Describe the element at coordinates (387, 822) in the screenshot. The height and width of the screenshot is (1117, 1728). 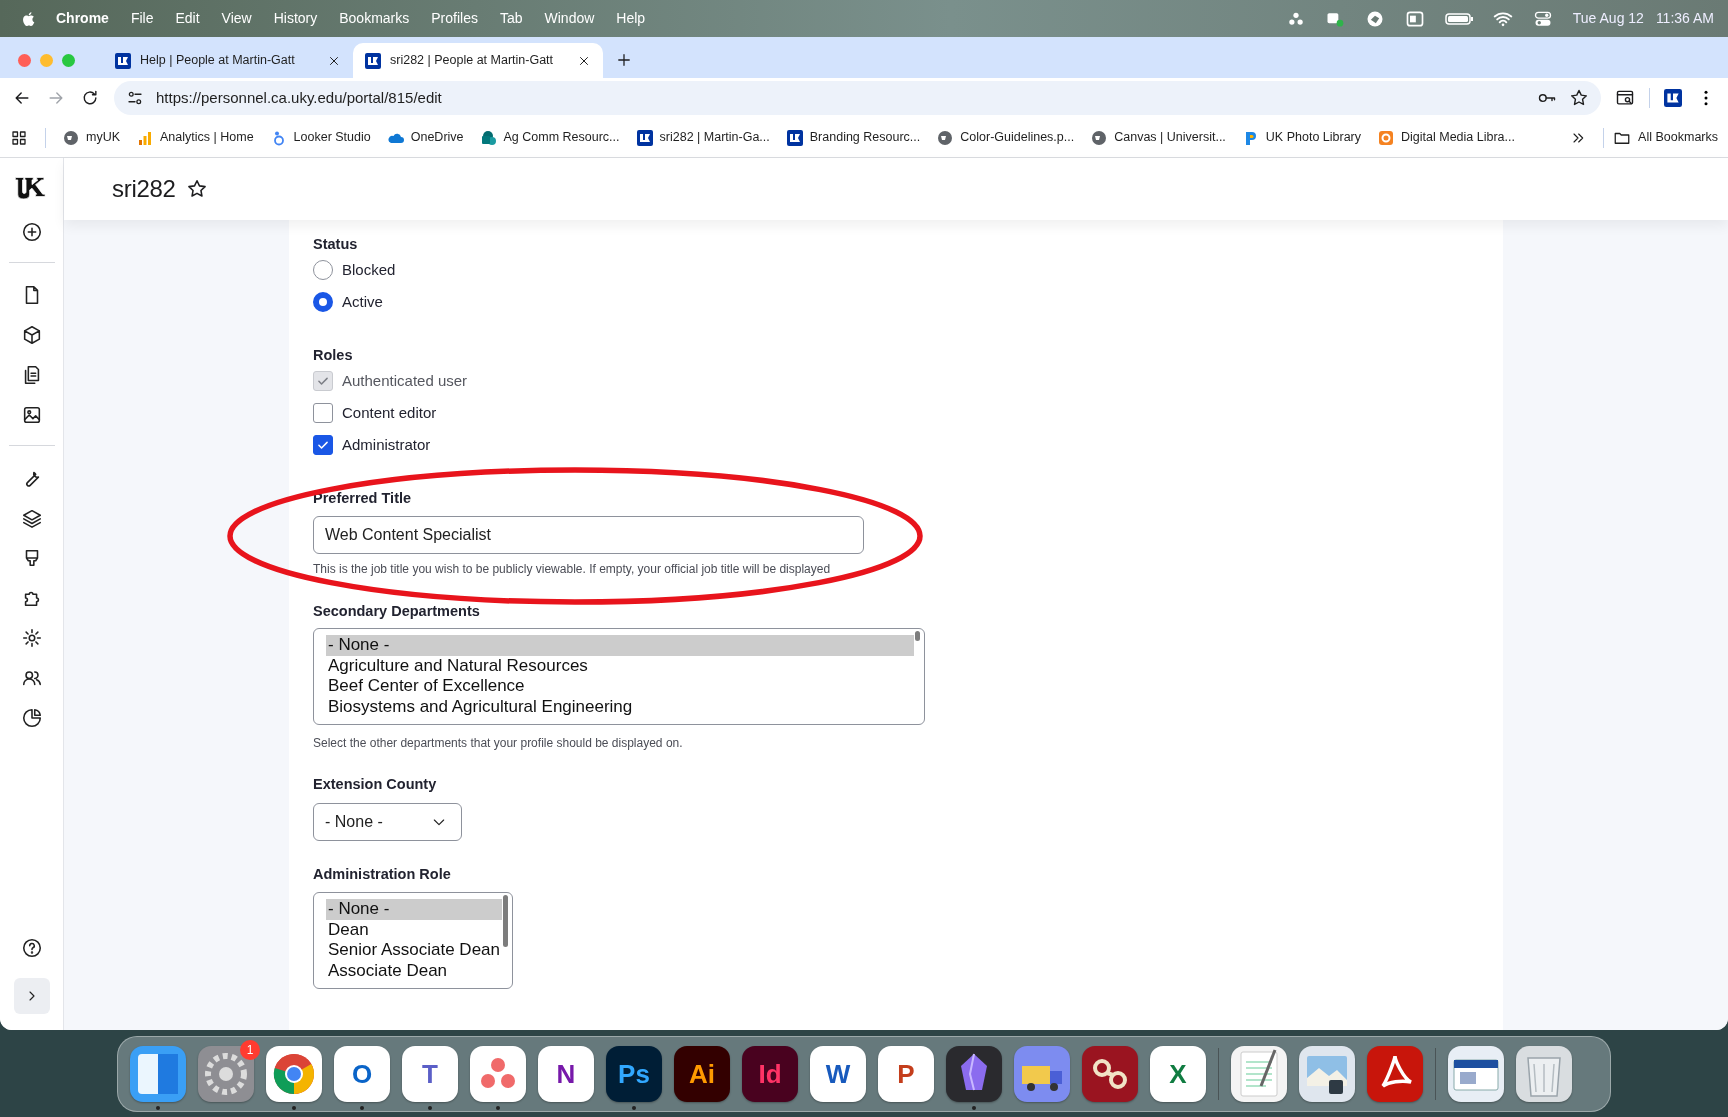
I see `select-field: - None -` at that location.